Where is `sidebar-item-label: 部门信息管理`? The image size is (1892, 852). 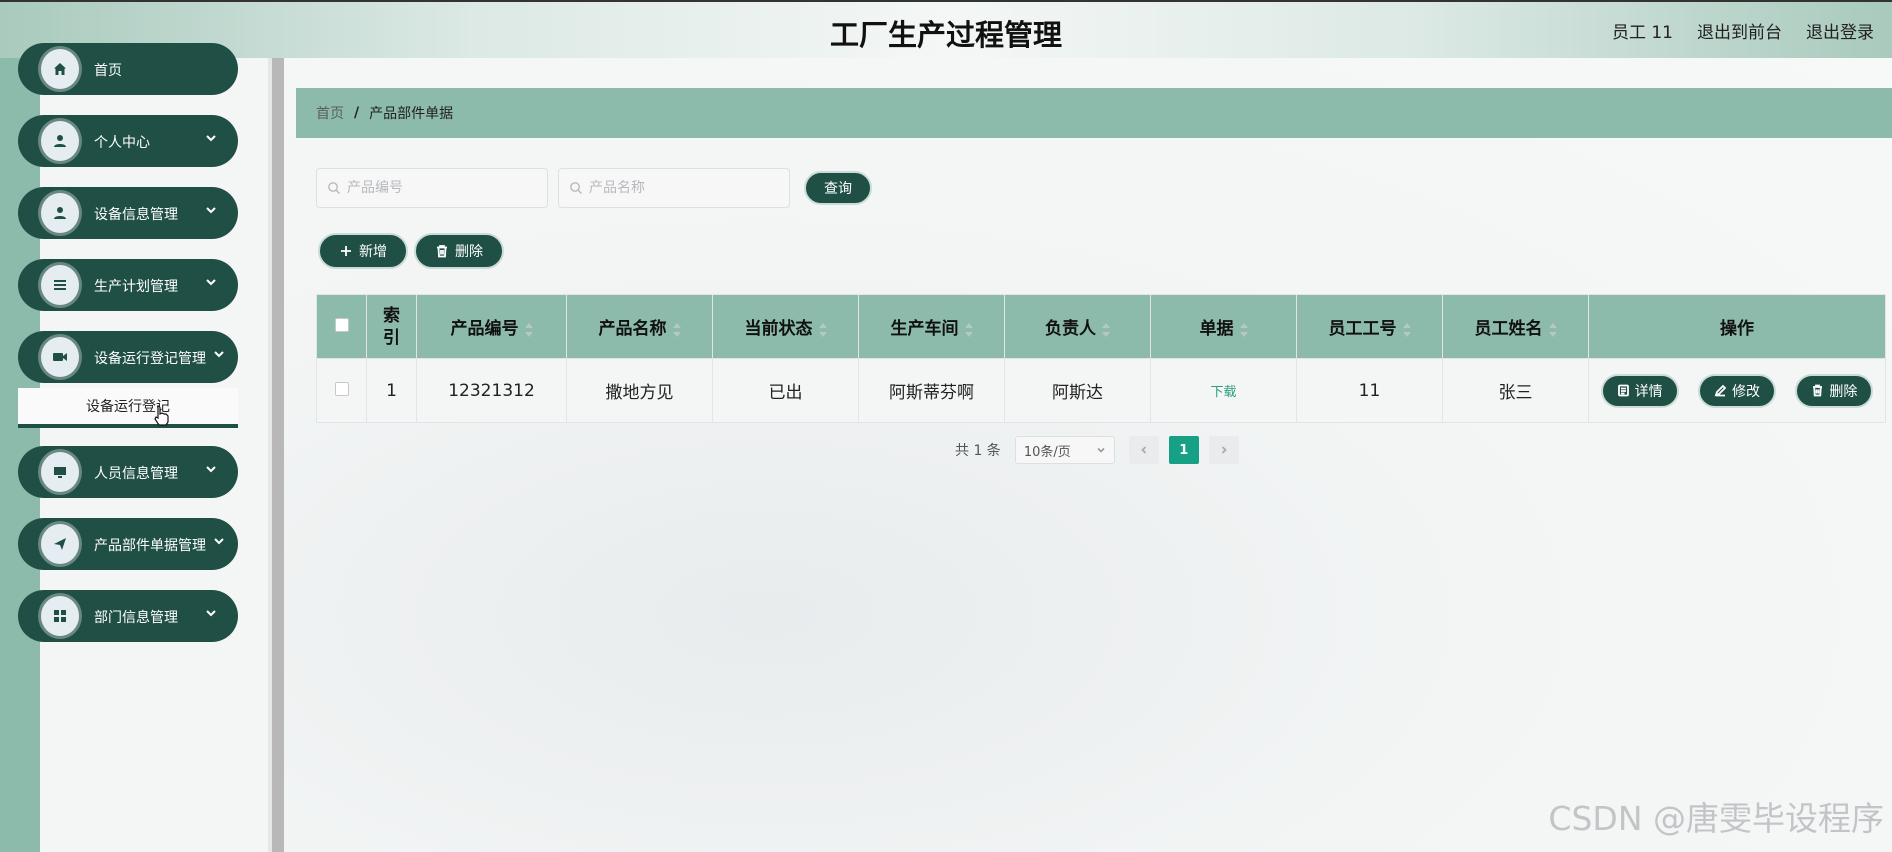
sidebar-item-label: 部门信息管理 is located at coordinates (136, 618).